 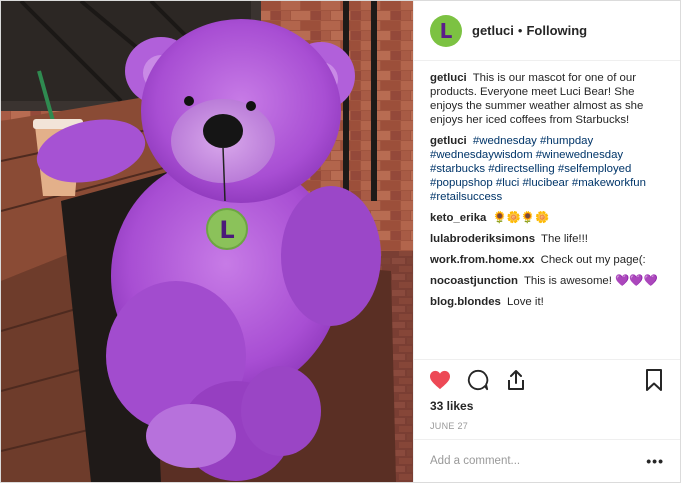 I want to click on comment-text: 🌻🌼🌻🌼, so click(x=521, y=218).